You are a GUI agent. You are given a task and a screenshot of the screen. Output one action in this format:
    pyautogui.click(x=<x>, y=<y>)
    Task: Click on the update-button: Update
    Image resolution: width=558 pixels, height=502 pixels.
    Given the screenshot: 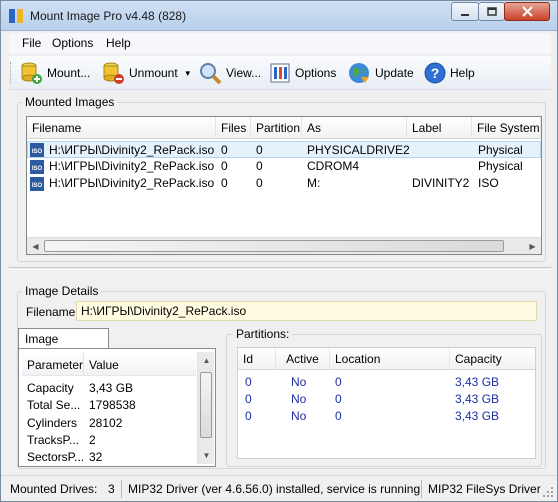 What is the action you would take?
    pyautogui.click(x=380, y=73)
    